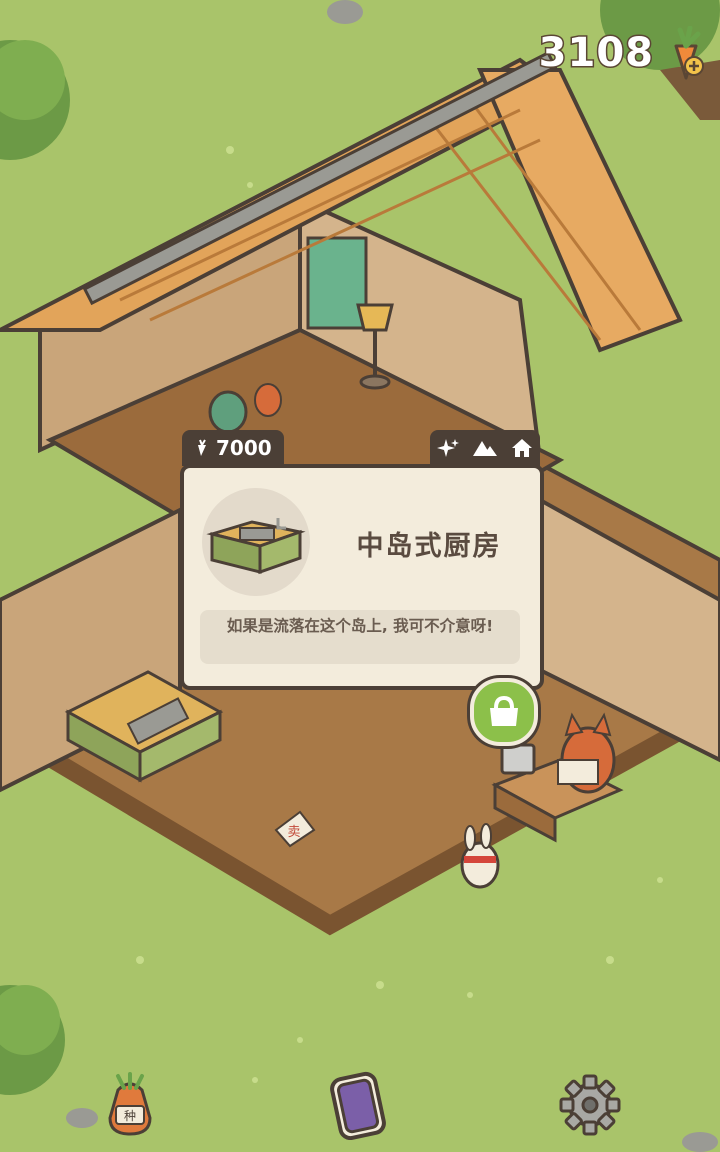 The height and width of the screenshot is (1152, 720). I want to click on seed-bag-icon: 种, so click(130, 1104).